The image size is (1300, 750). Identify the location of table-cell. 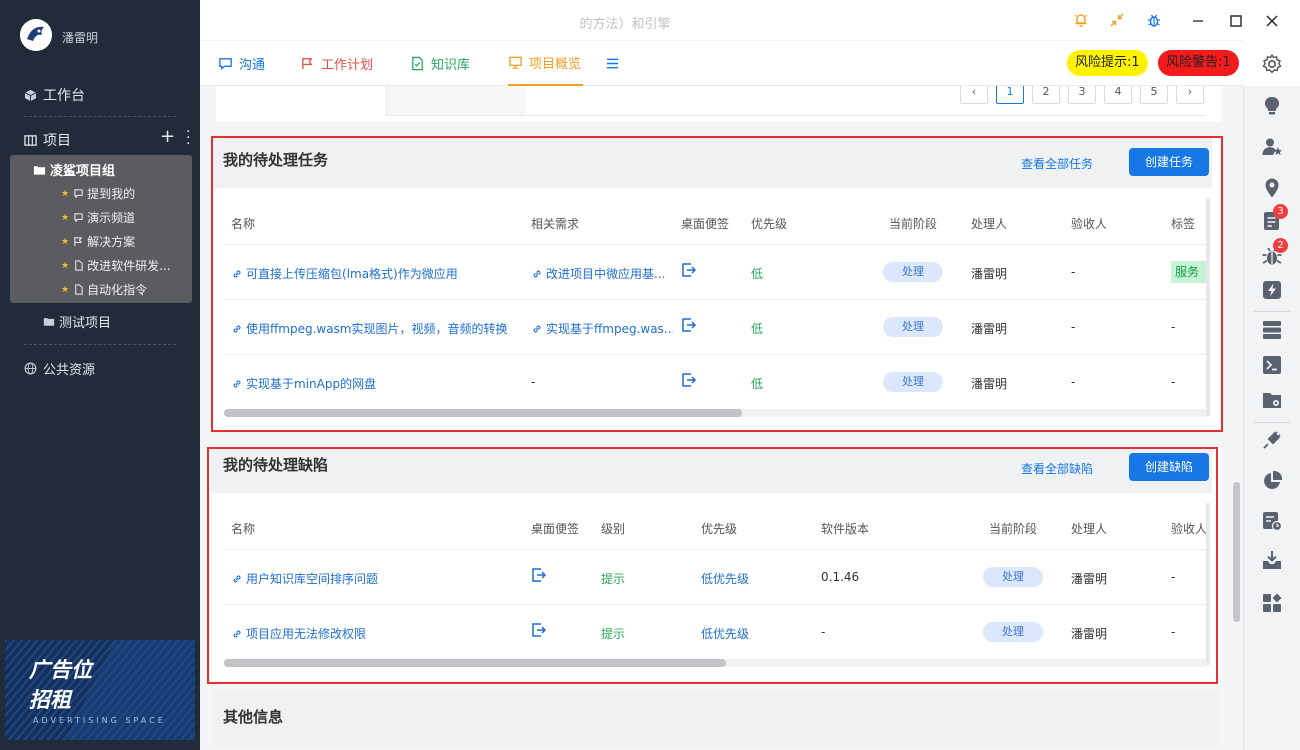
(456, 101).